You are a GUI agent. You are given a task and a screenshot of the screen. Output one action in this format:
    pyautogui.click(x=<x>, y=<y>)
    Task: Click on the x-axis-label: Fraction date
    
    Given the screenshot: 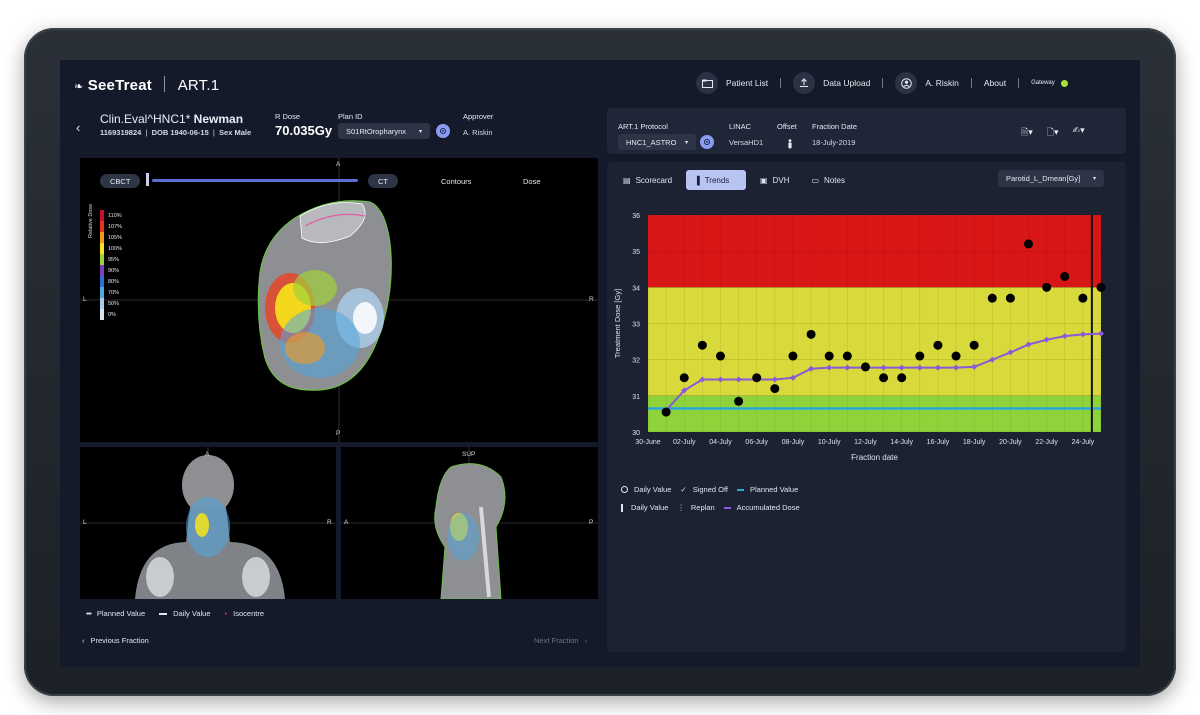 What is the action you would take?
    pyautogui.click(x=874, y=457)
    